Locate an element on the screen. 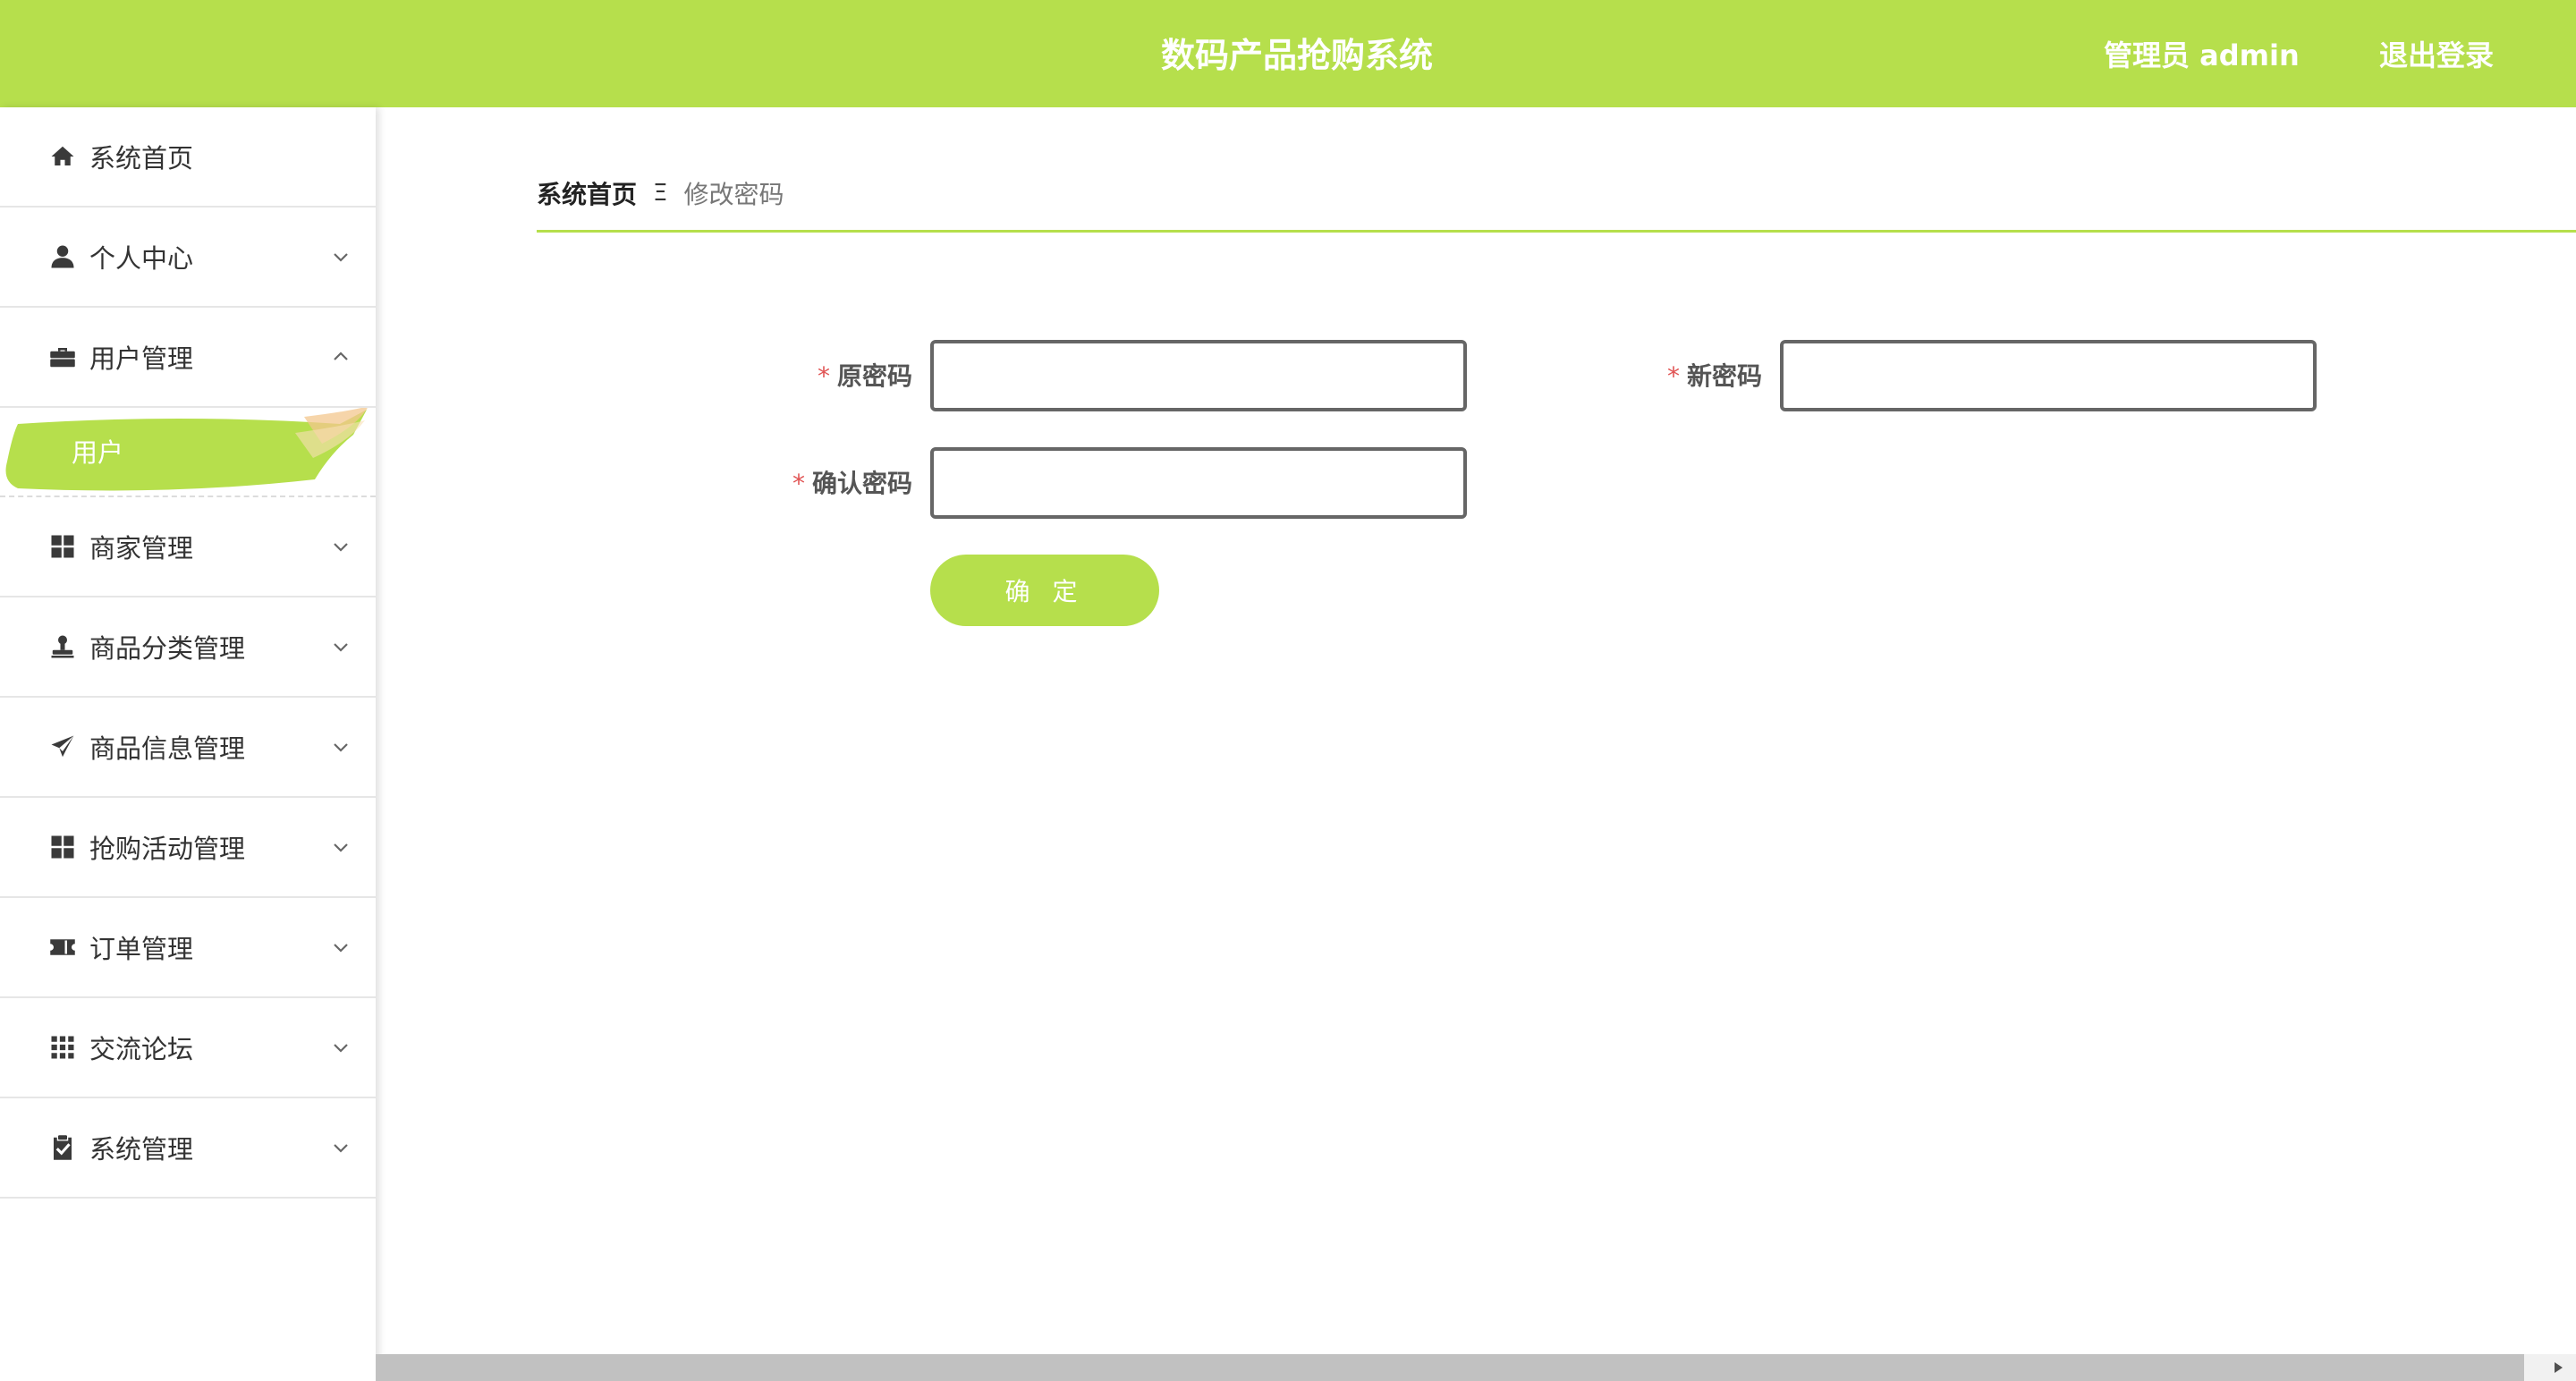 The image size is (2576, 1381). active-brush-highlight is located at coordinates (186, 449).